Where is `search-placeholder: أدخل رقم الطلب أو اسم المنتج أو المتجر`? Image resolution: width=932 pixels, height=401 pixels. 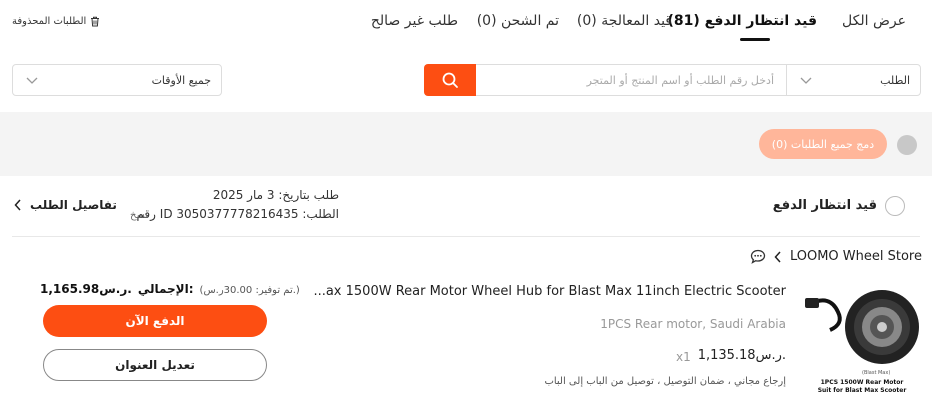 search-placeholder: أدخل رقم الطلب أو اسم المنتج أو المتجر is located at coordinates (680, 80).